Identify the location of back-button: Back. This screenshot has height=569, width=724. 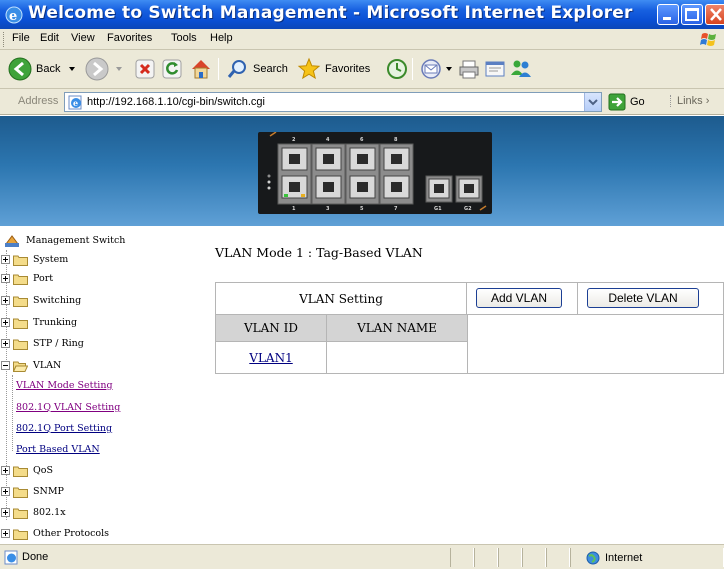
(43, 69).